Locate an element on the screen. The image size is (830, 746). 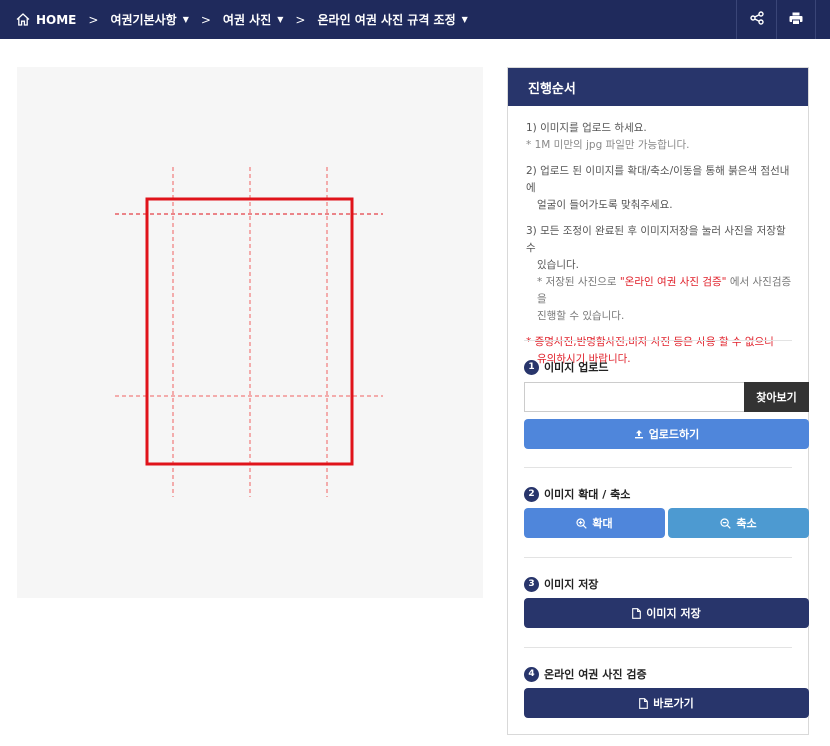
zoom-in-button: 확대 is located at coordinates (594, 523).